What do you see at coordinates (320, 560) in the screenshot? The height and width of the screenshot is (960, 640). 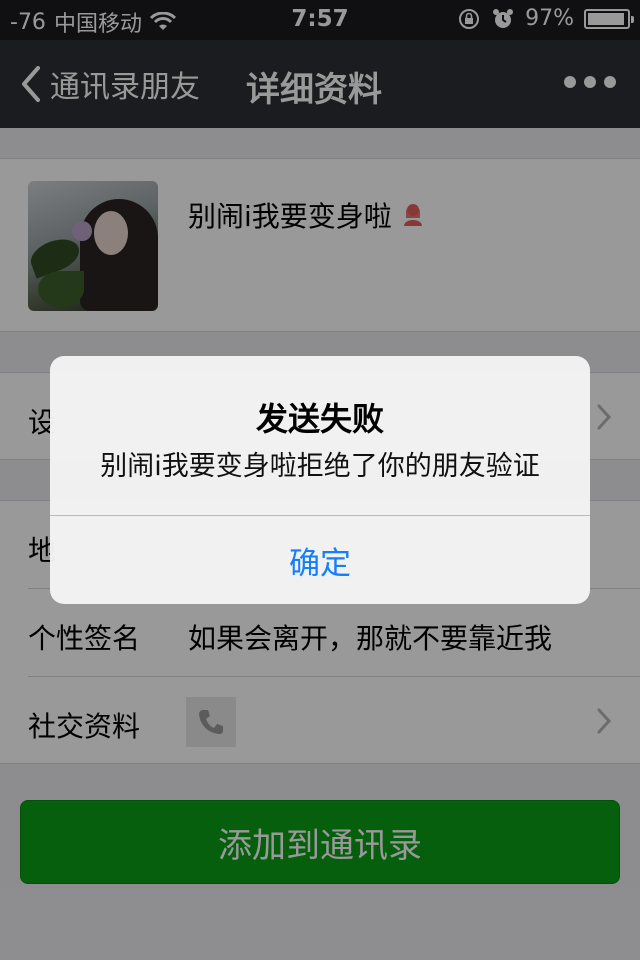 I see `alert-confirm-button: 确定` at bounding box center [320, 560].